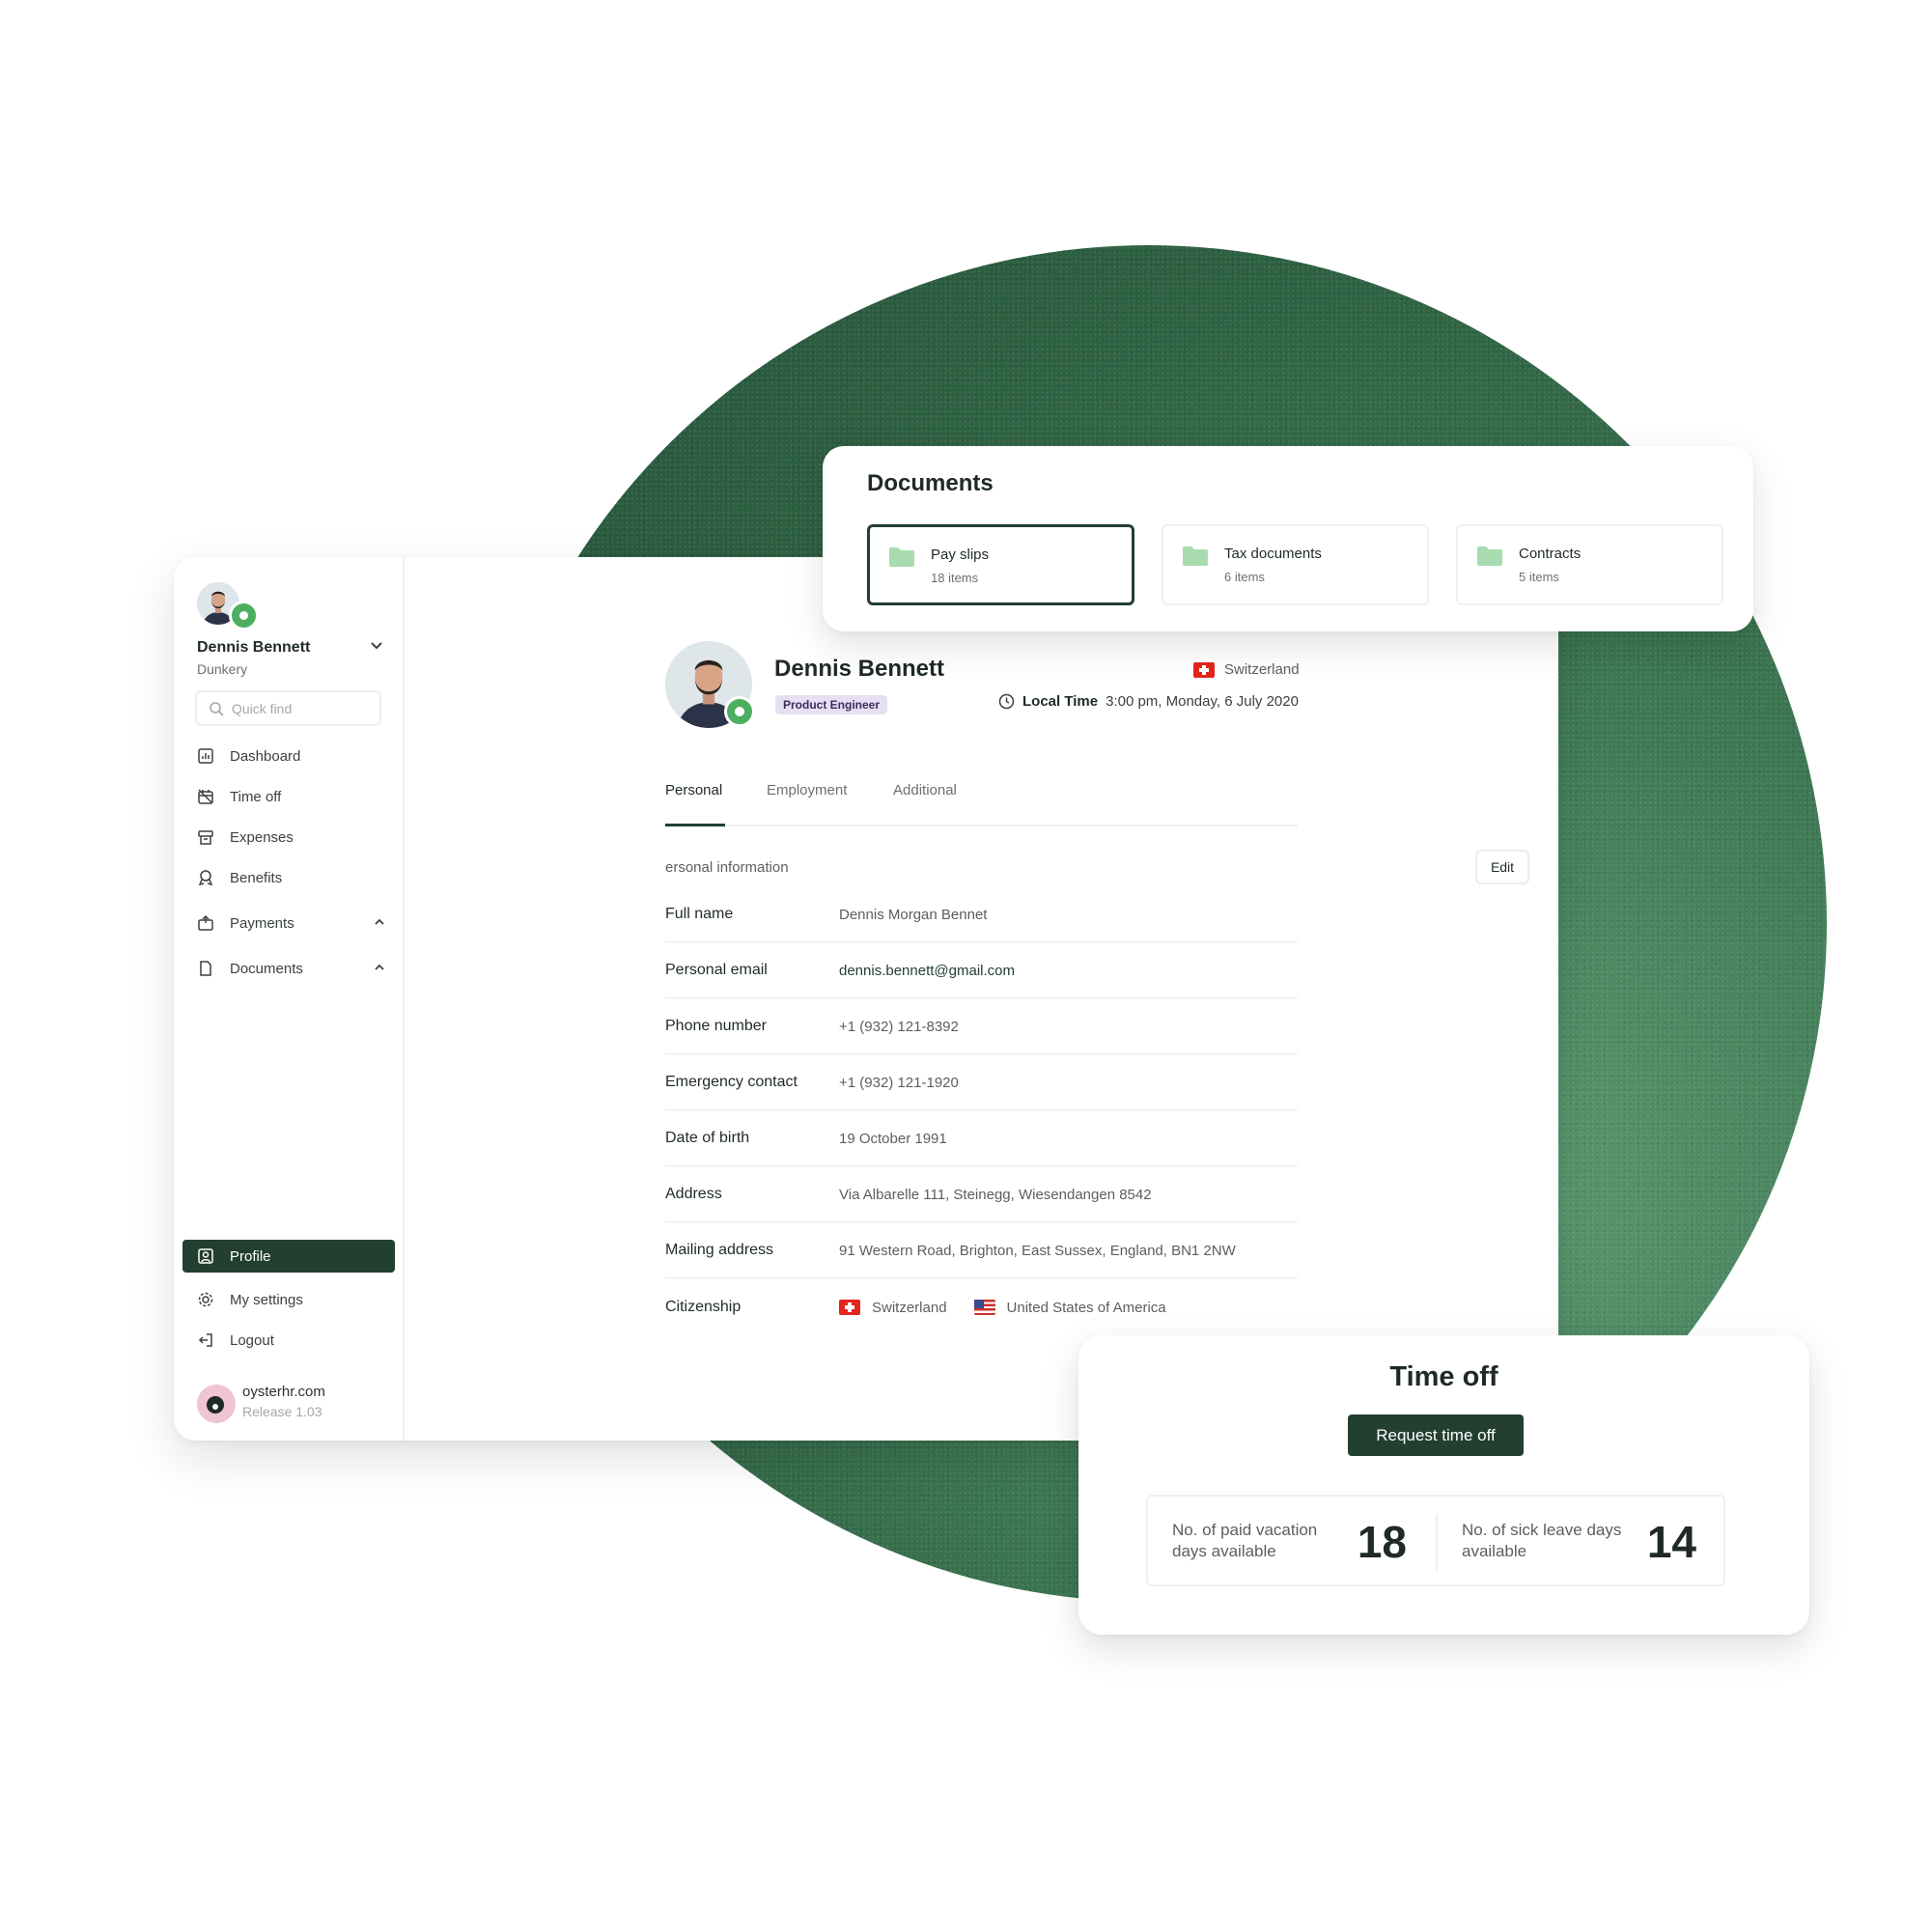 The height and width of the screenshot is (1932, 1932). Describe the element at coordinates (206, 878) in the screenshot. I see `ribbon-icon` at that location.